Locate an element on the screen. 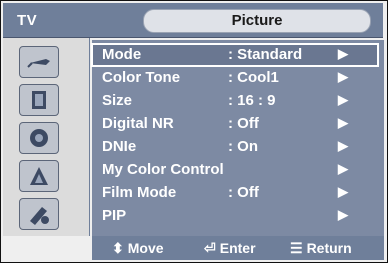 This screenshot has height=263, width=388. menu-item-value: : Standard is located at coordinates (265, 54).